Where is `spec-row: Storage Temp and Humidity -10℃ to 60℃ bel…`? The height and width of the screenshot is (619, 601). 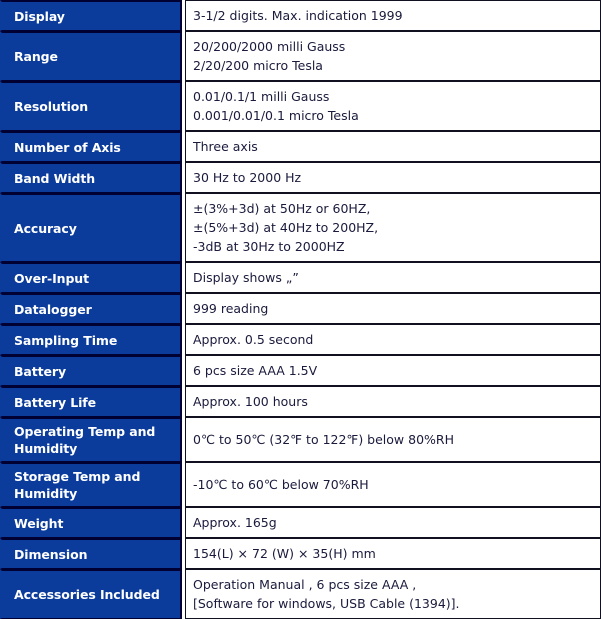
spec-row: Storage Temp and Humidity -10℃ to 60℃ bel… is located at coordinates (300, 484).